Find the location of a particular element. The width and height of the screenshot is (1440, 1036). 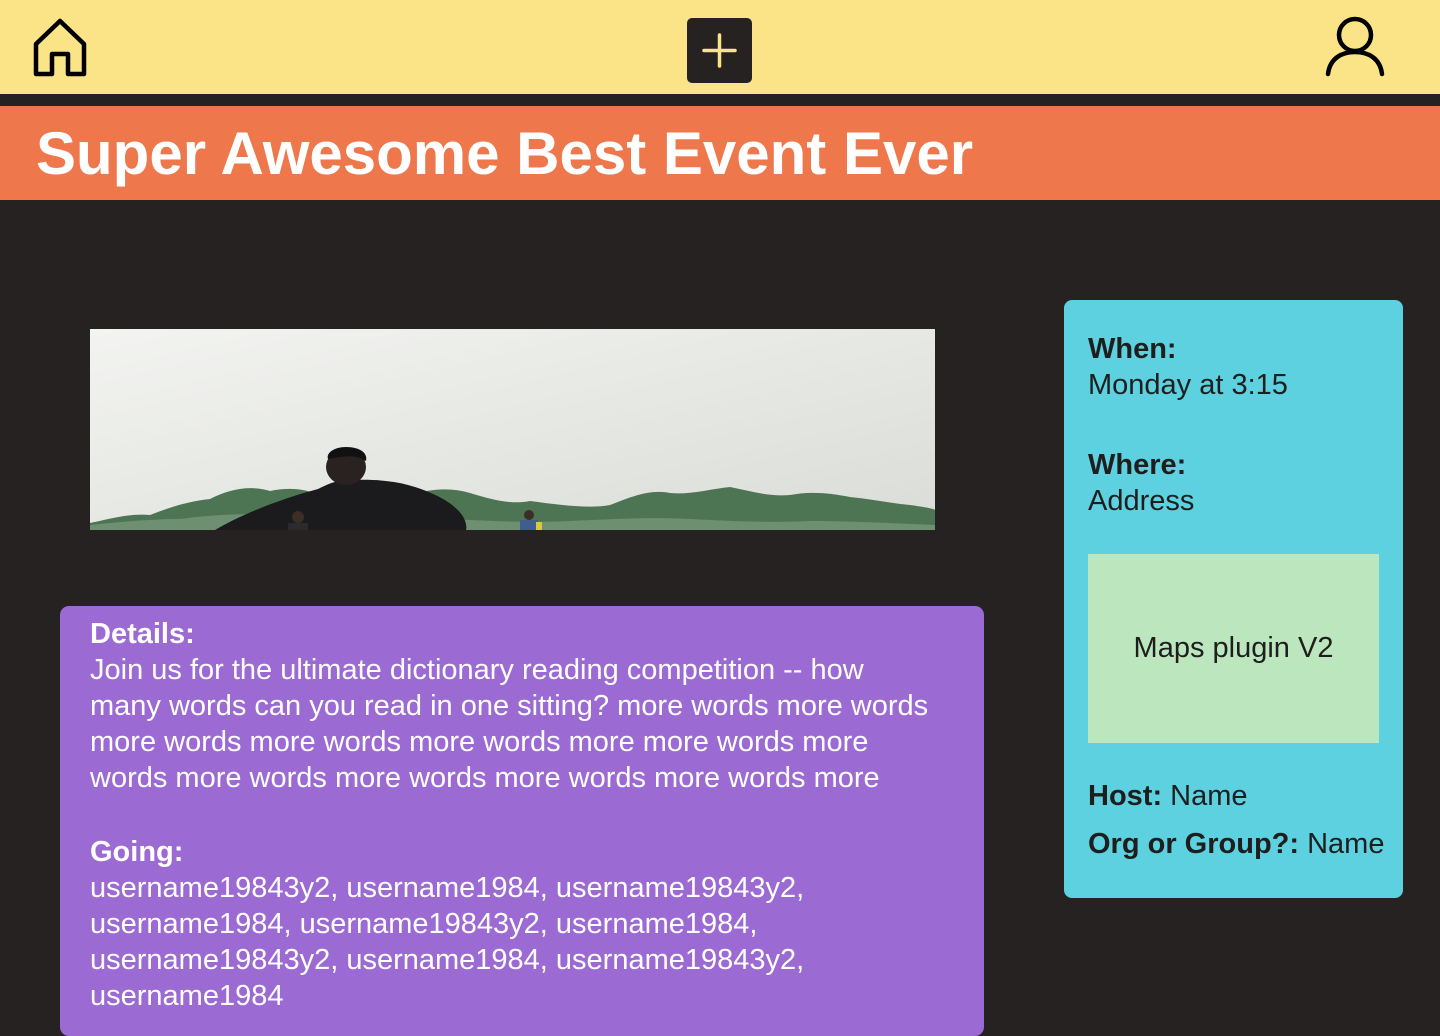

where-label: Where: is located at coordinates (1137, 465).